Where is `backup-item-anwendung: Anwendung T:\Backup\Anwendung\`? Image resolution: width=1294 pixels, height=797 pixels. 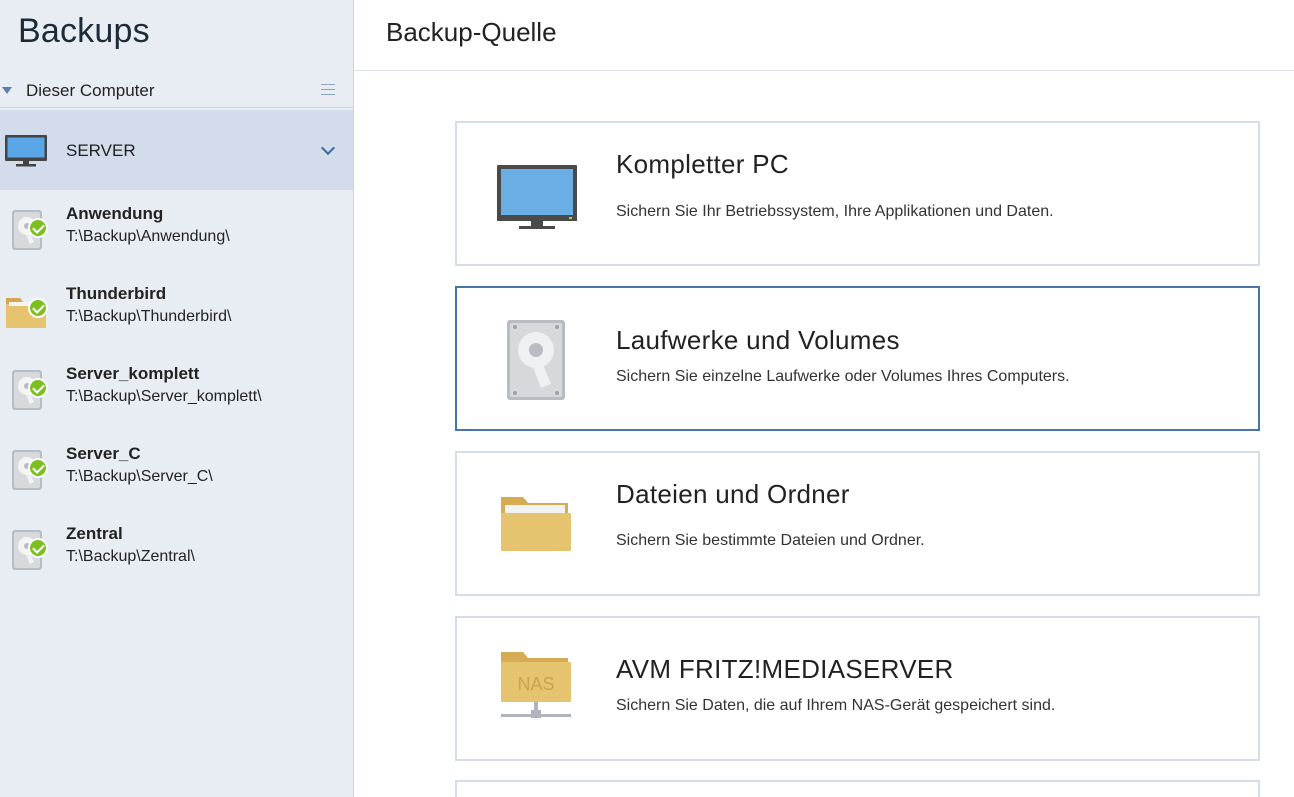
backup-item-anwendung: Anwendung T:\Backup\Anwendung\ is located at coordinates (176, 230).